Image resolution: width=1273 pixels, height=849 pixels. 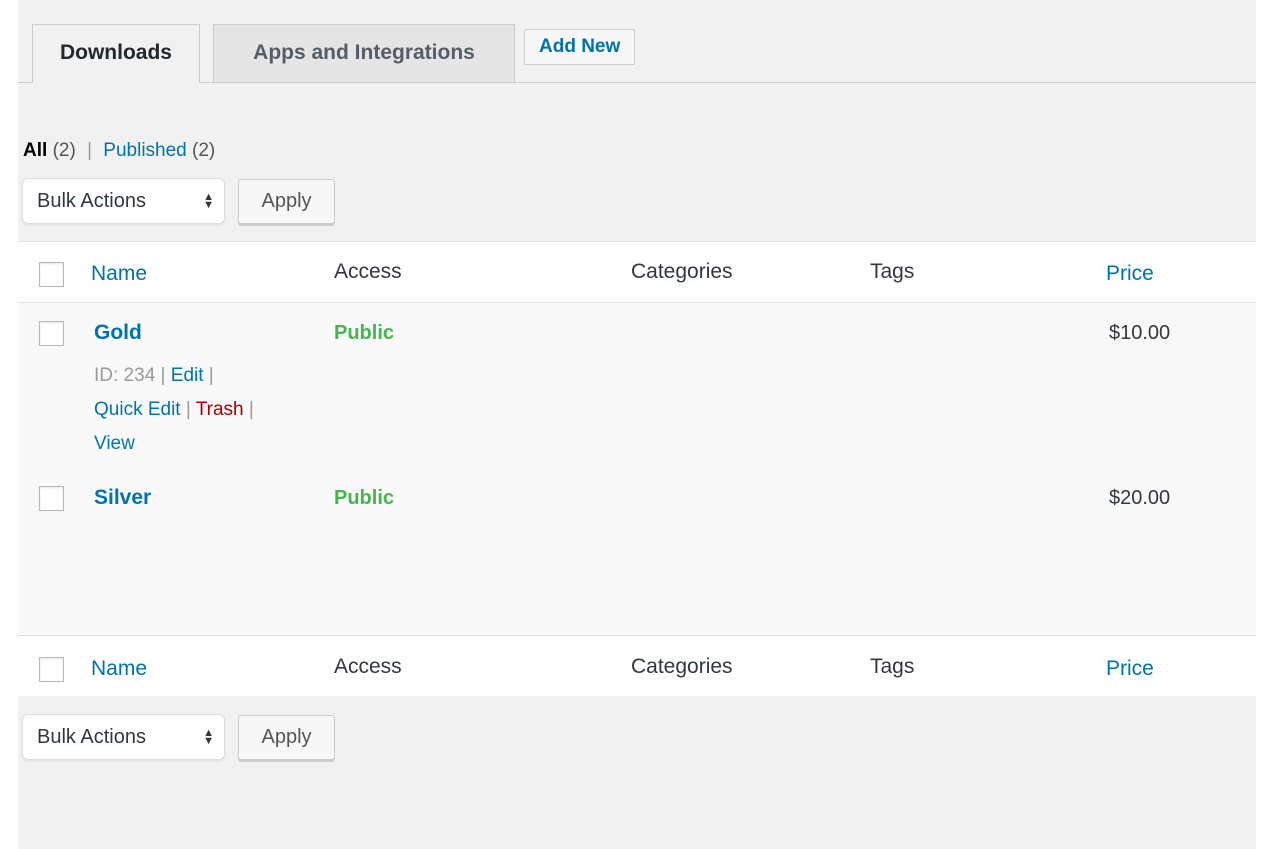 What do you see at coordinates (637, 41) in the screenshot?
I see `nav-tabs: Downloads Apps and Integrations Add New` at bounding box center [637, 41].